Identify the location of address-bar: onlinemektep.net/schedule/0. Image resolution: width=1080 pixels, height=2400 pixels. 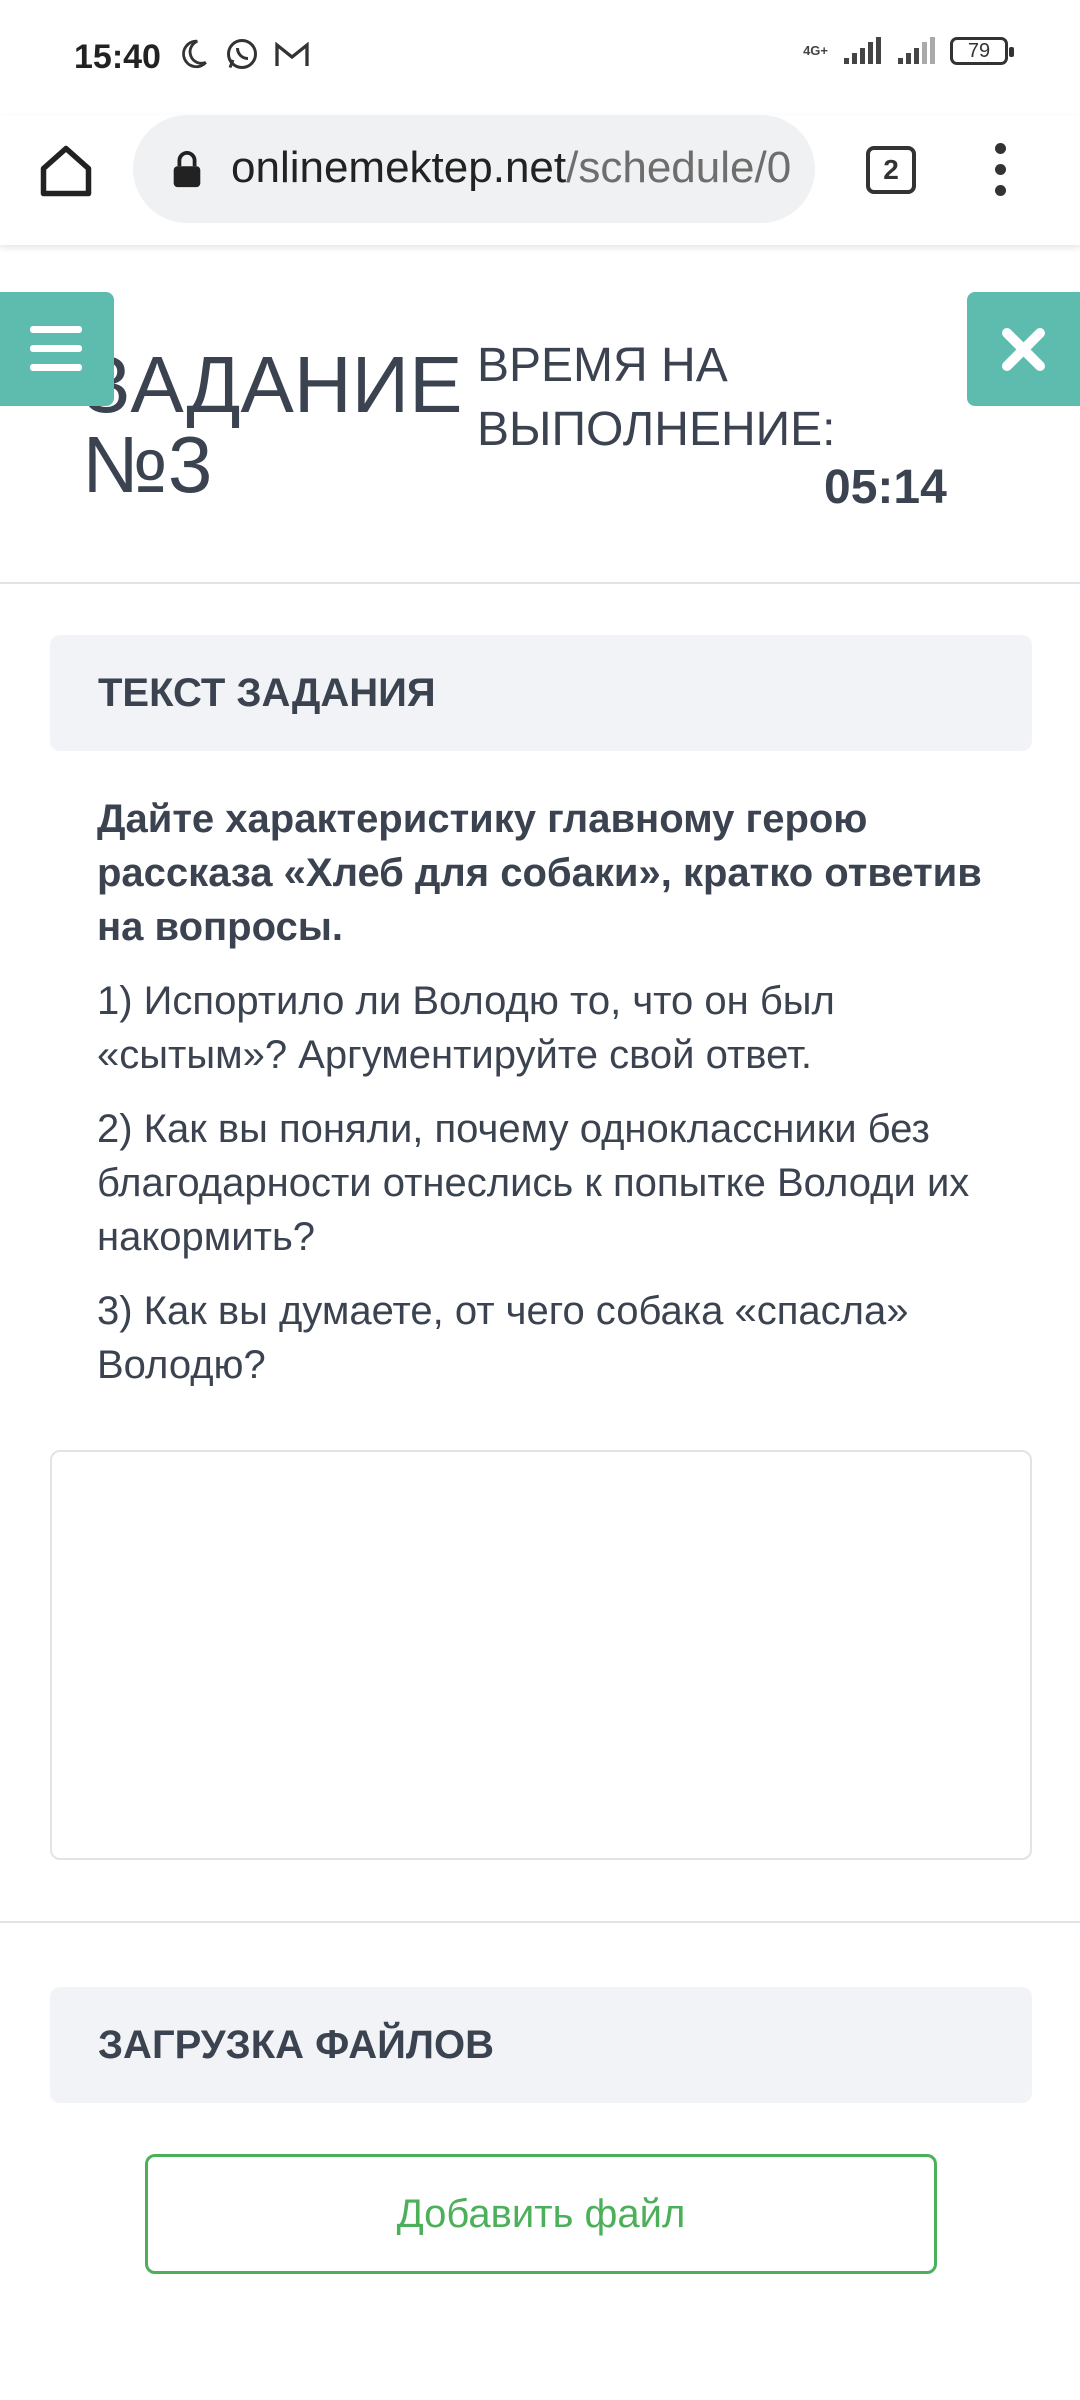
(474, 169).